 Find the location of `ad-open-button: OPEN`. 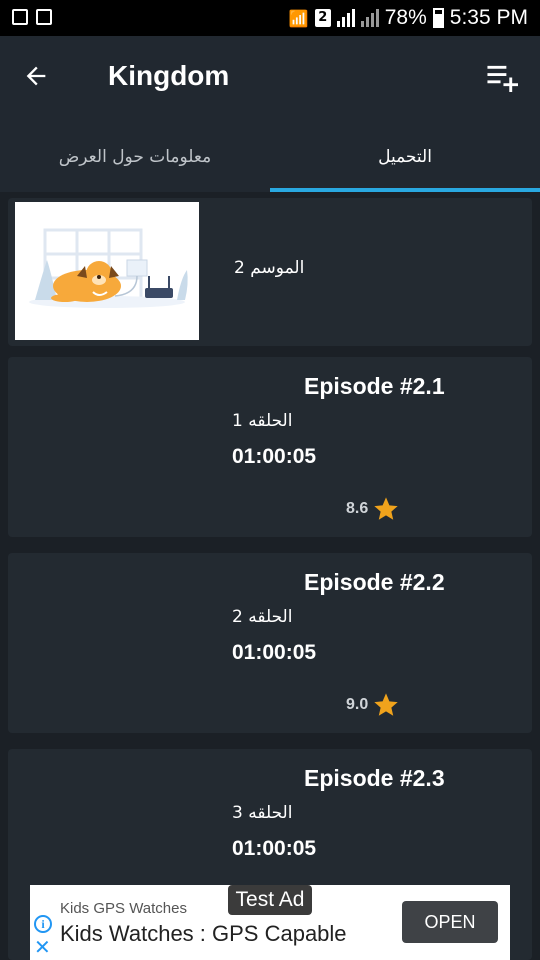

ad-open-button: OPEN is located at coordinates (450, 922).